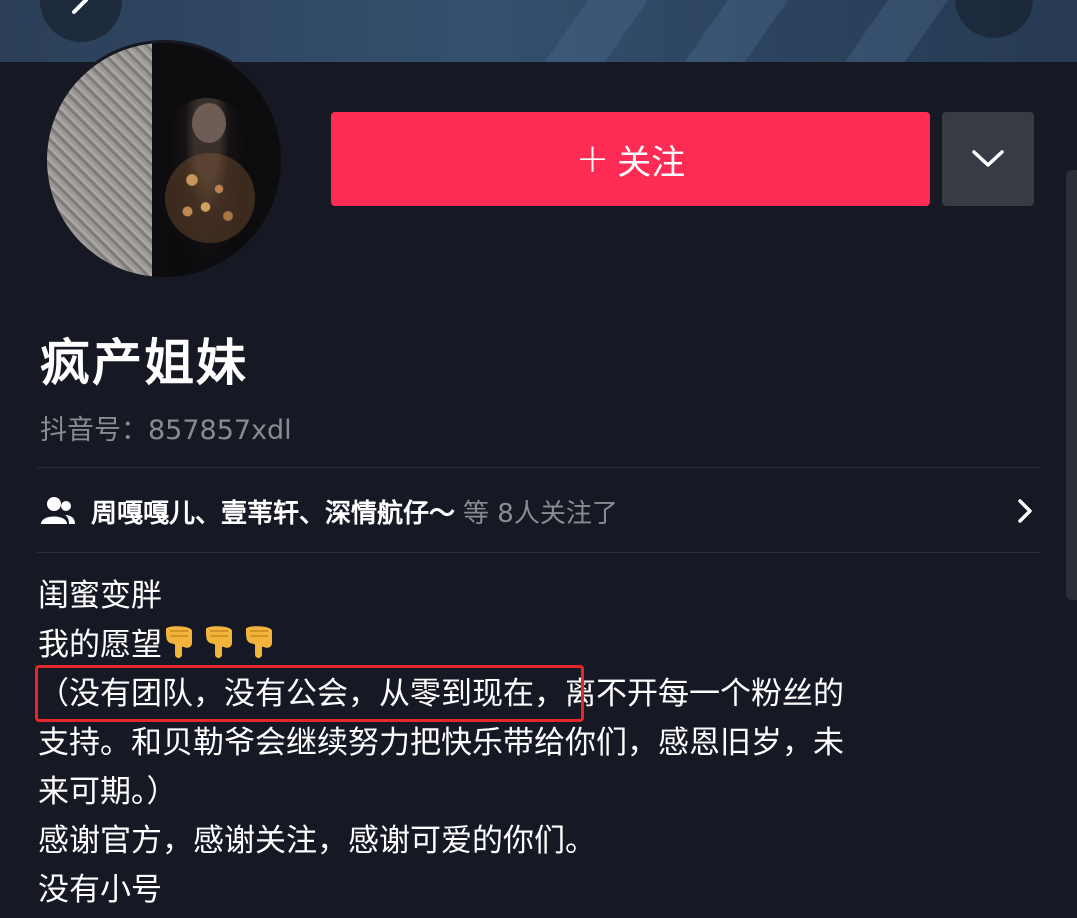 The image size is (1077, 918). I want to click on avatar-background, so click(99, 160).